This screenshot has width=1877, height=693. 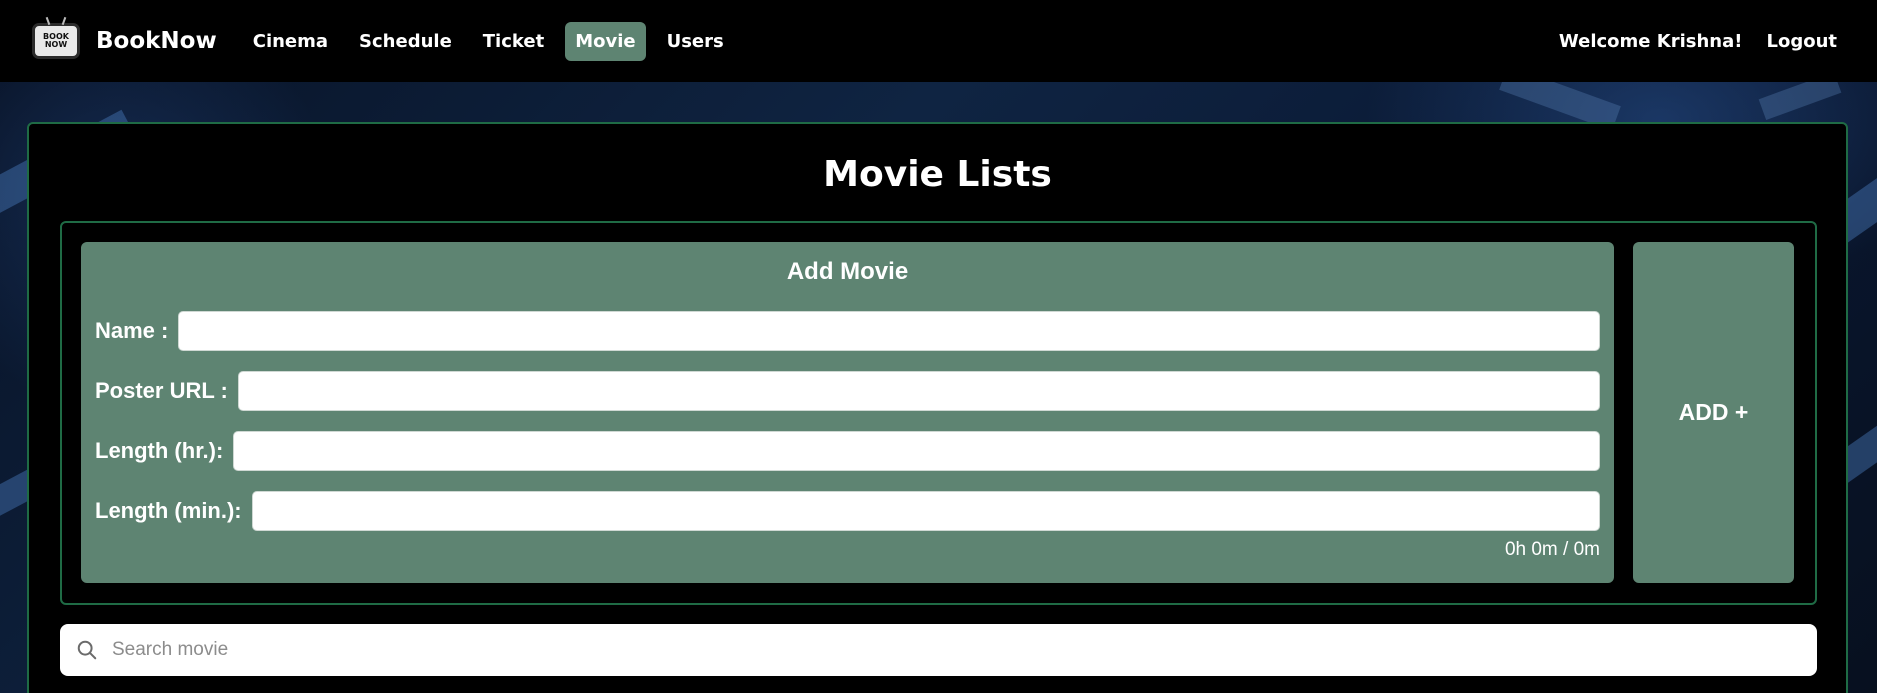 I want to click on page-title: Movie Lists, so click(x=937, y=174).